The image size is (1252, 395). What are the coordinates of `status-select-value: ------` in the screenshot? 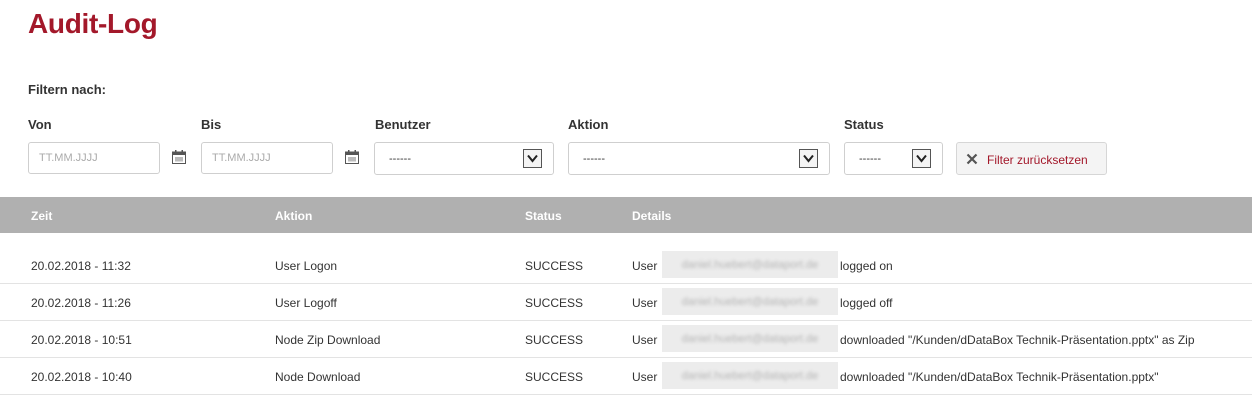 It's located at (870, 159).